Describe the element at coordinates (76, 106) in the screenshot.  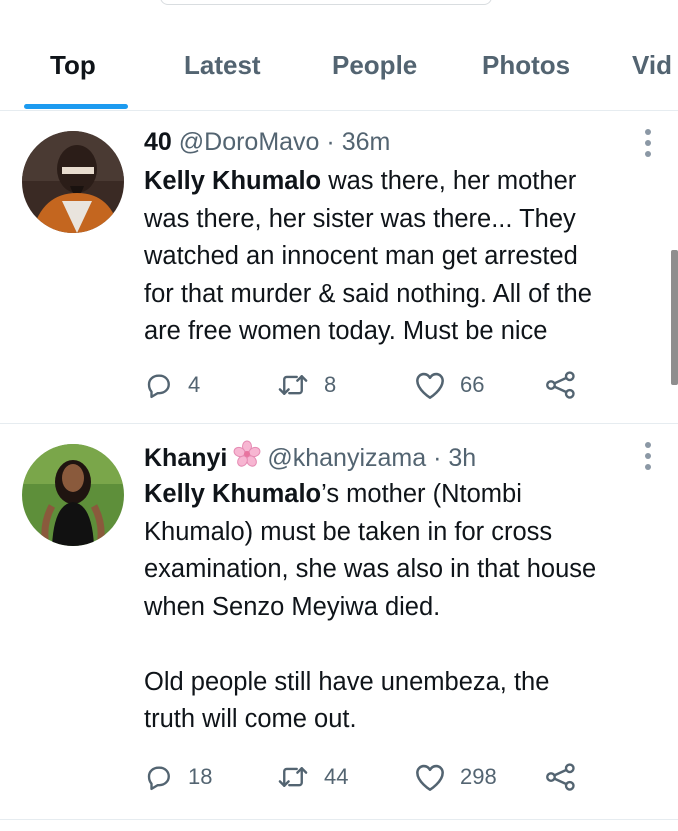
I see `active-tab-indicator` at that location.